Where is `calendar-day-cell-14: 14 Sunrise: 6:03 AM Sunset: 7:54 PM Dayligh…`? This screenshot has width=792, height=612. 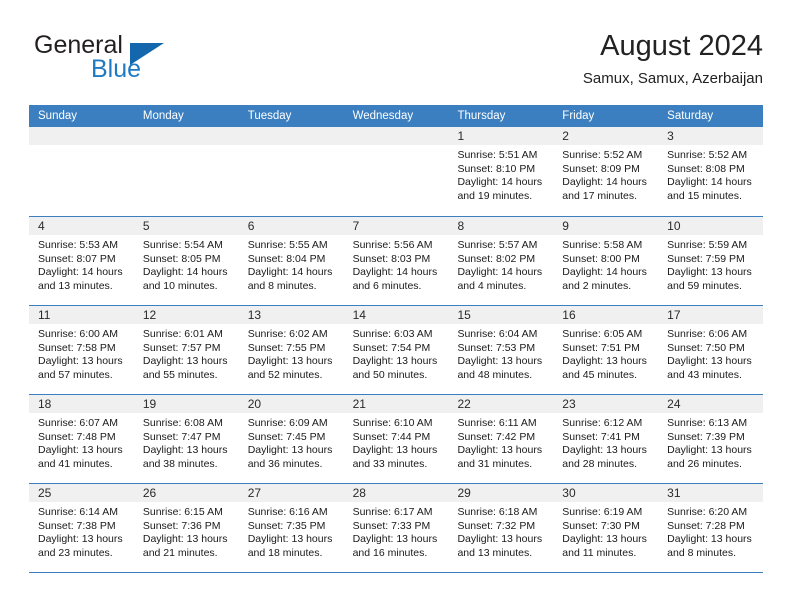
calendar-day-cell-14: 14 Sunrise: 6:03 AM Sunset: 7:54 PM Dayligh… is located at coordinates (396, 350).